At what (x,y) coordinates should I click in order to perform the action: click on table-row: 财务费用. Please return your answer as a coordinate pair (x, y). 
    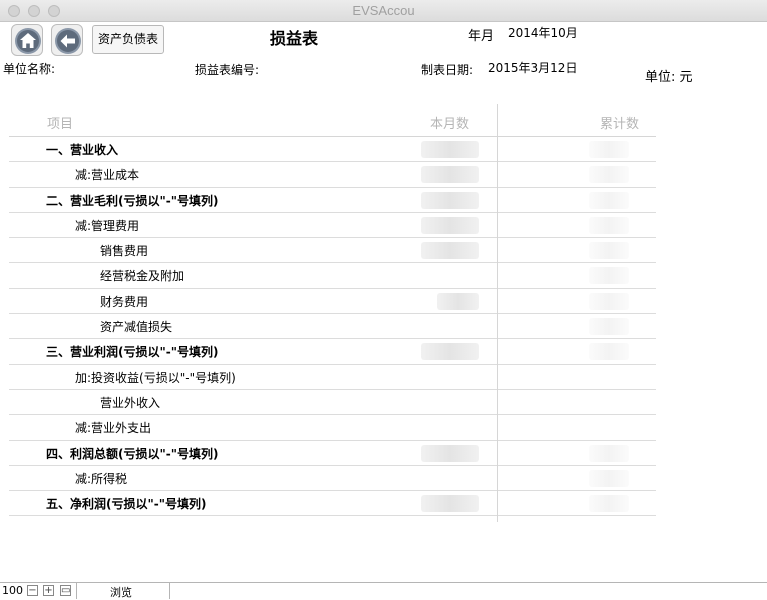
    Looking at the image, I should click on (332, 302).